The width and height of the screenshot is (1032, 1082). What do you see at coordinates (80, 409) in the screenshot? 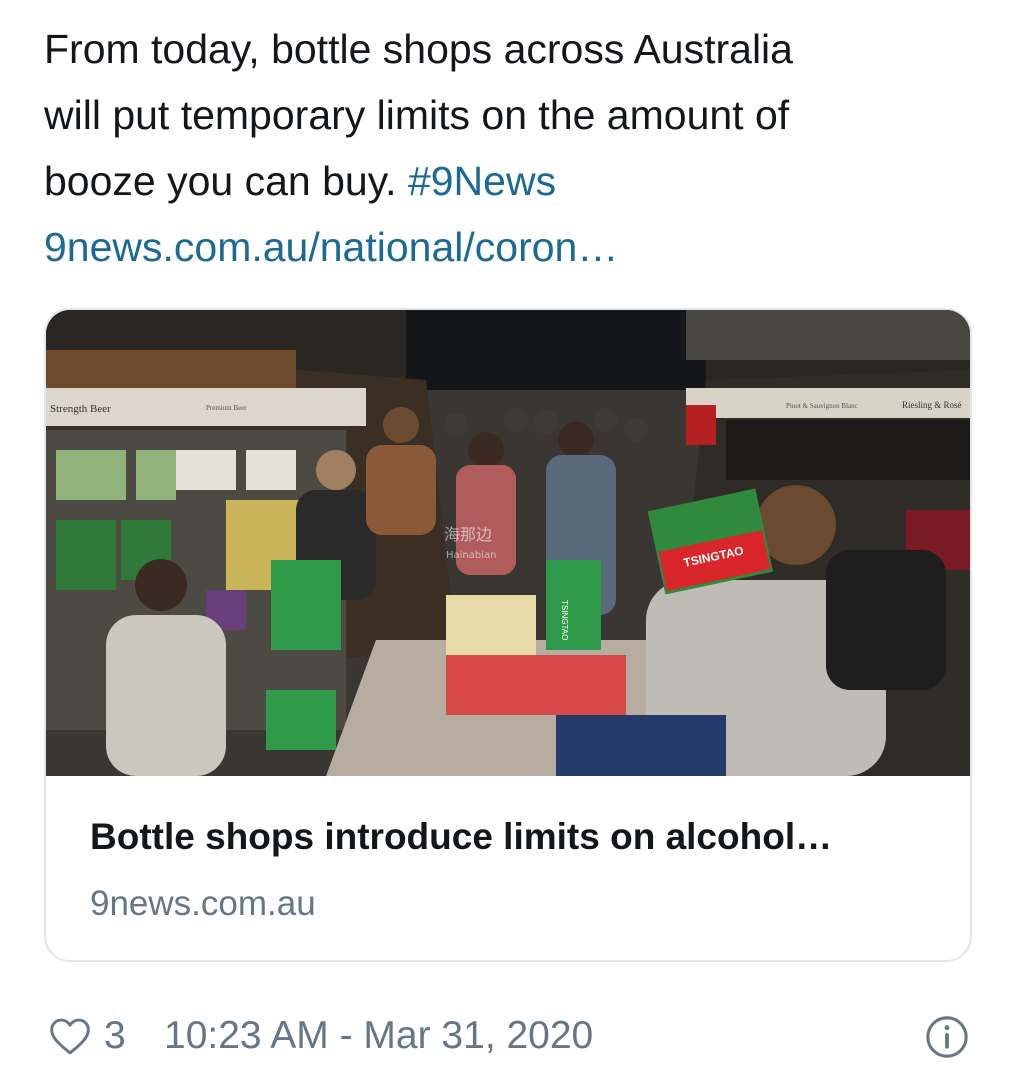
I see `sign-strength-beer: Strength Beer` at bounding box center [80, 409].